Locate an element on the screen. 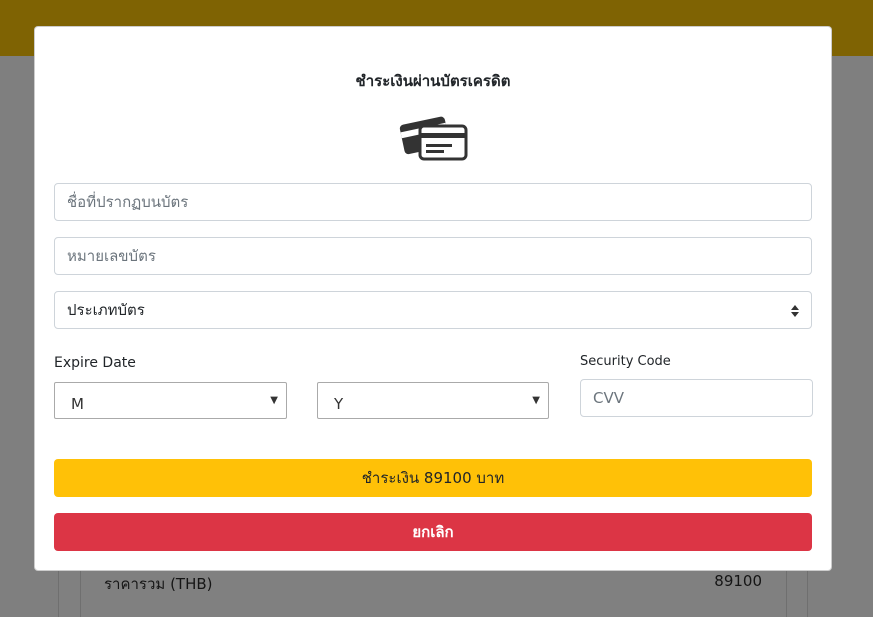  cvv-input is located at coordinates (696, 398).